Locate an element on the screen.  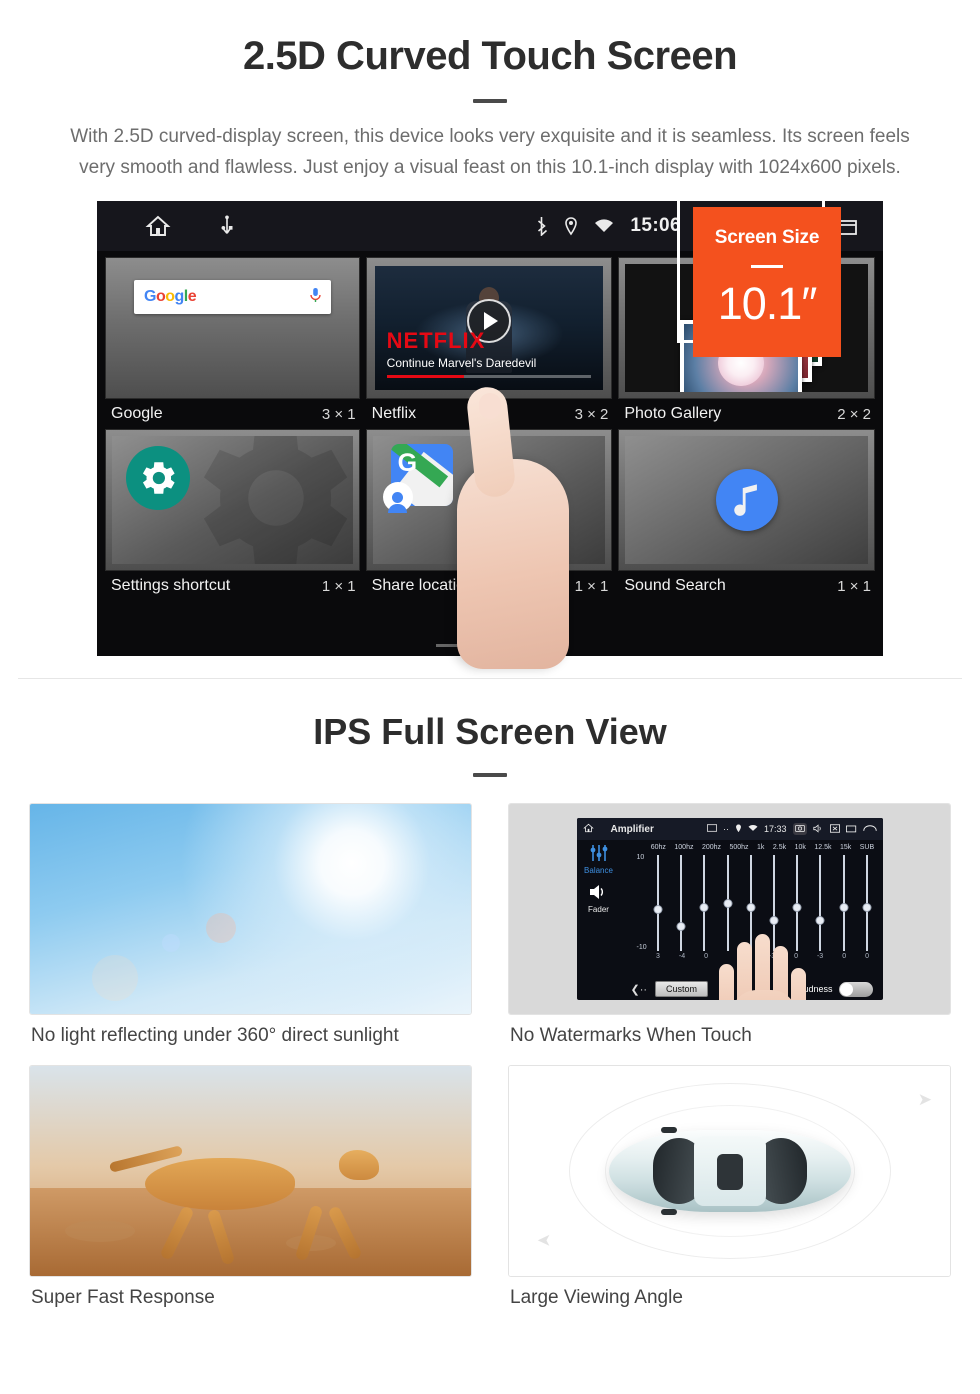
gallery-icon is located at coordinates (711, 829).